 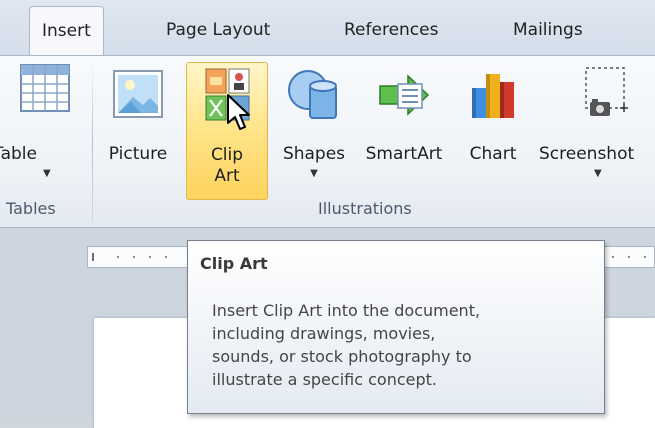 I want to click on clip-art-button-label: Clip Art, so click(x=227, y=166).